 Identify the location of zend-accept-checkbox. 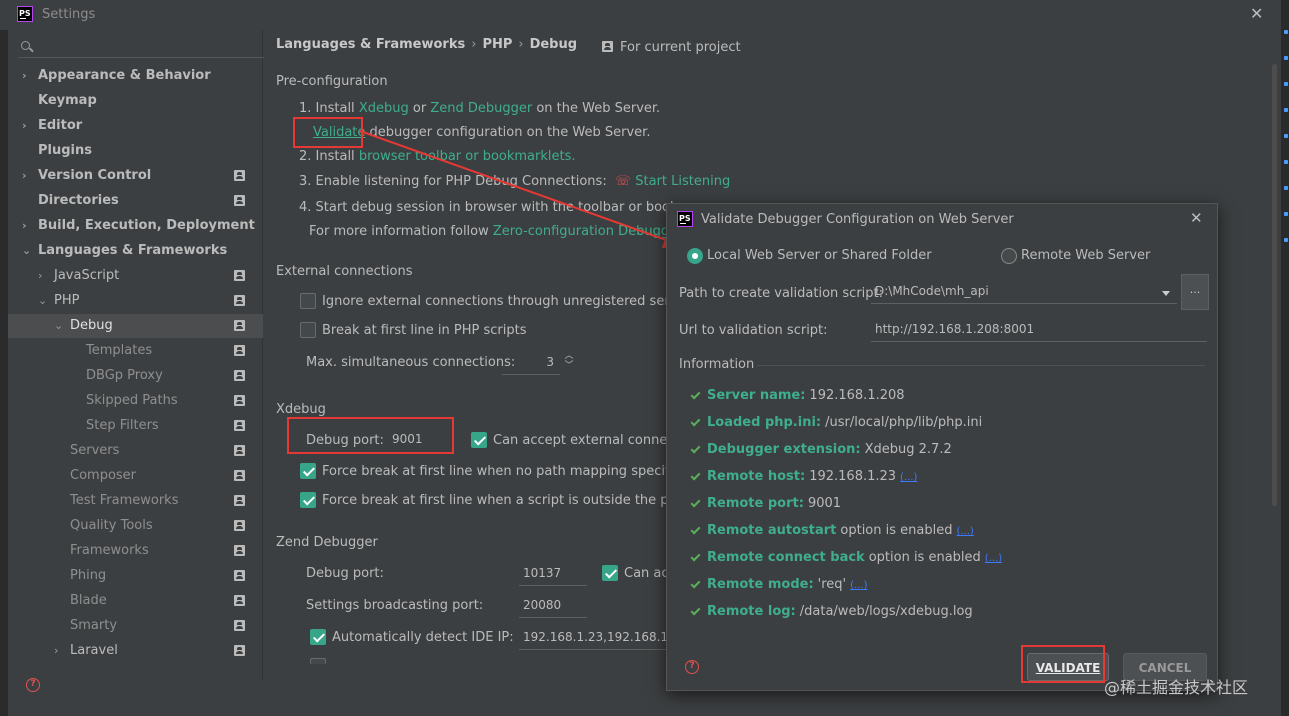
(610, 573).